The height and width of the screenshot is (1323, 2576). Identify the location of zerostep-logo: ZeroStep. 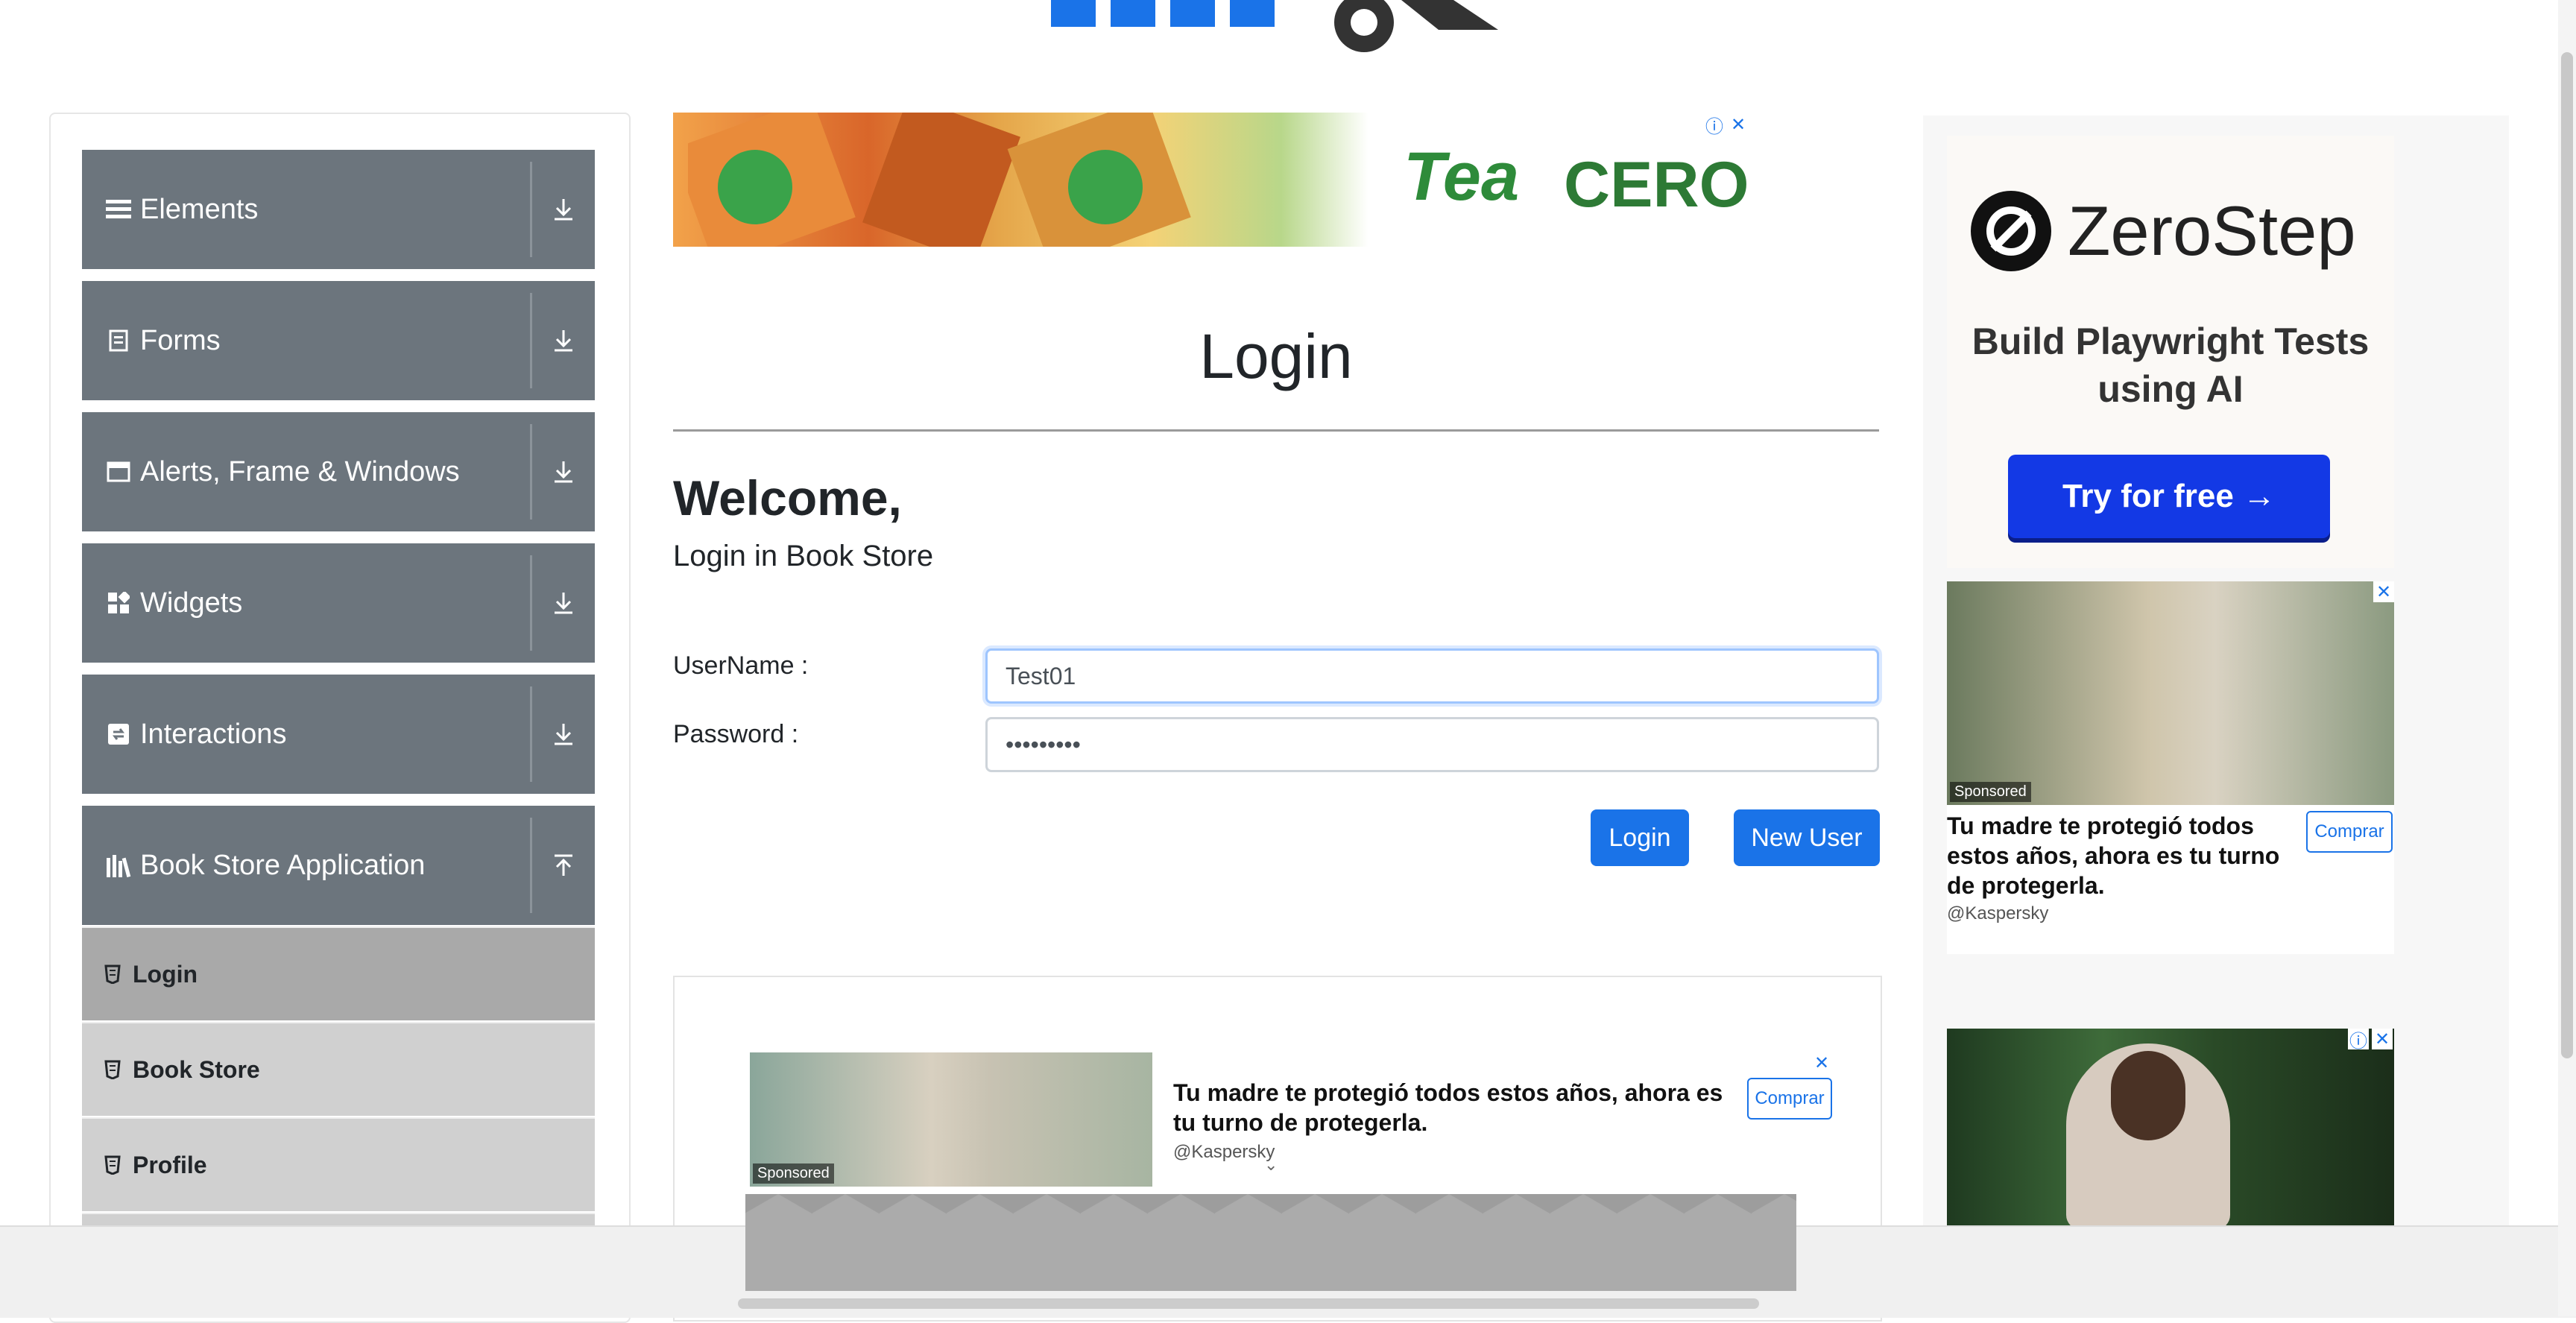
(2163, 231).